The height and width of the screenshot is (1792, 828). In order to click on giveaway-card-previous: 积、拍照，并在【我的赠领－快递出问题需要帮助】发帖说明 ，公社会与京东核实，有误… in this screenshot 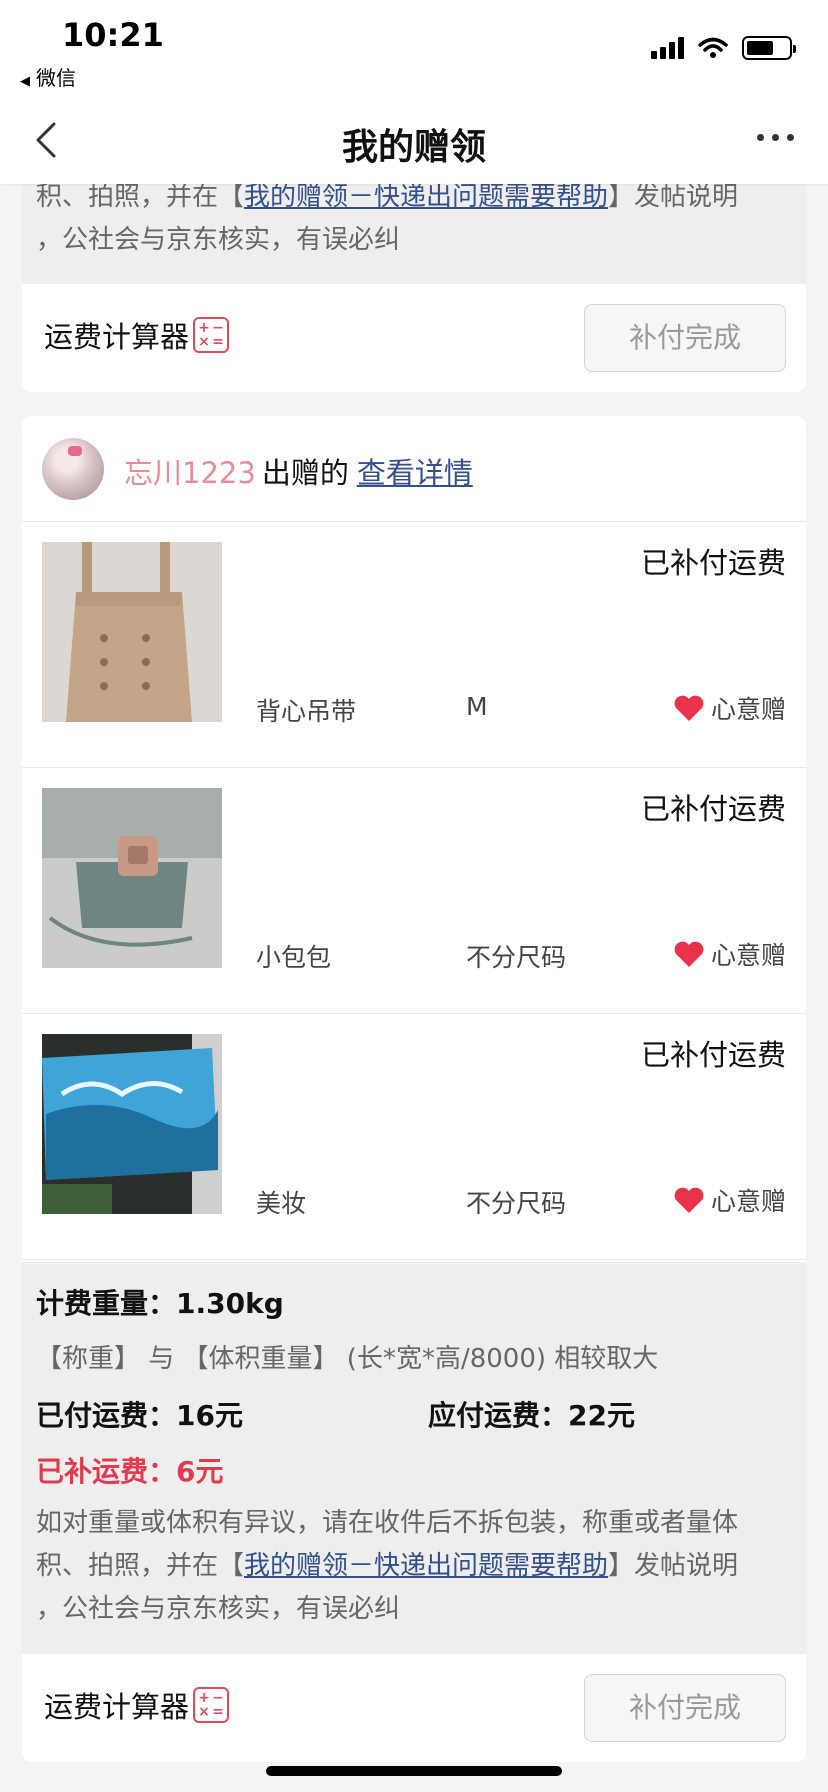, I will do `click(414, 276)`.